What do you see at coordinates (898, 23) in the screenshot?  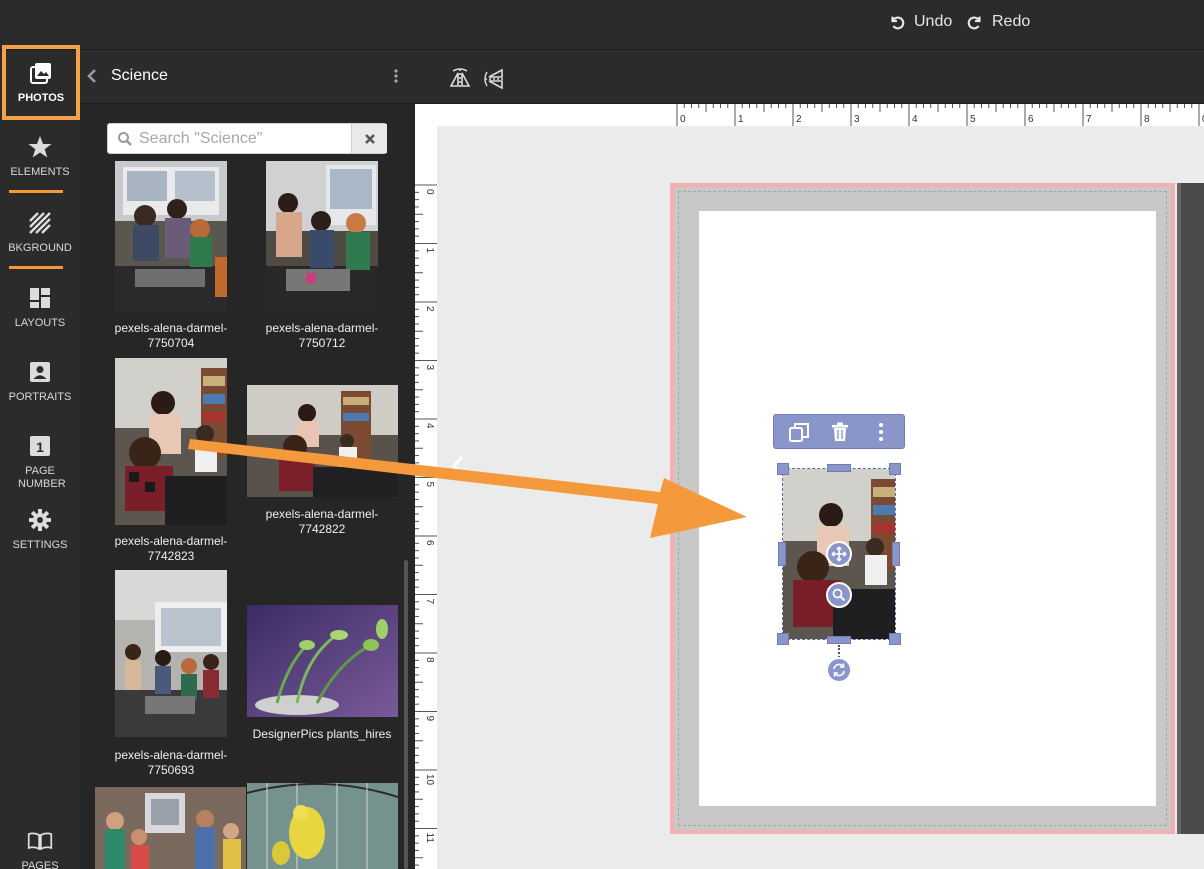 I see `undo-icon` at bounding box center [898, 23].